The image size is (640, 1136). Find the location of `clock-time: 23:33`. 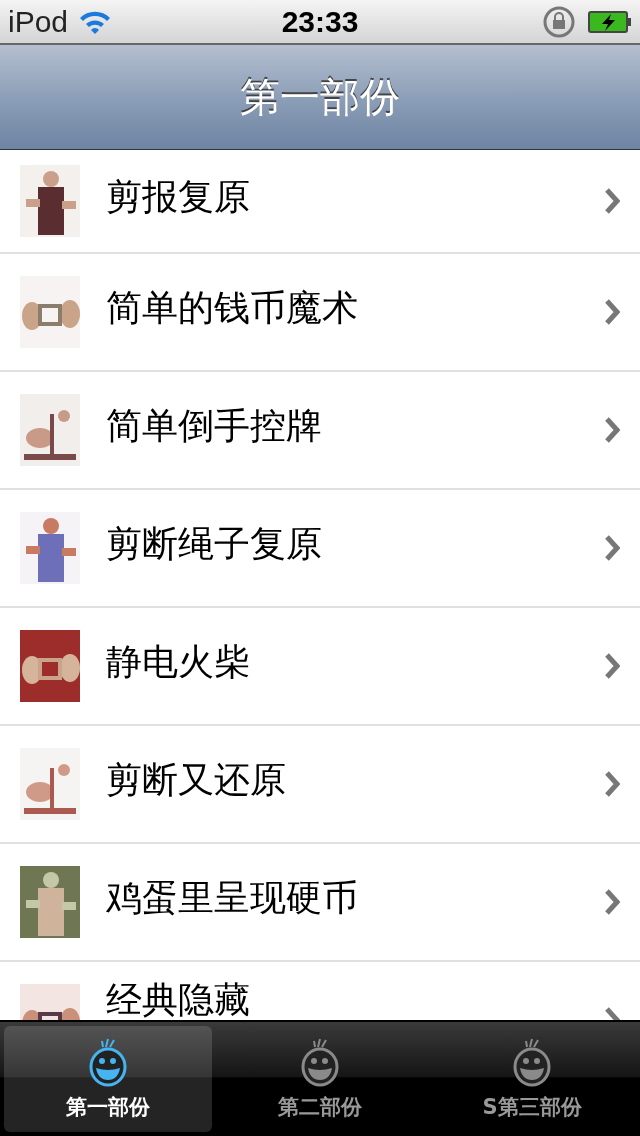

clock-time: 23:33 is located at coordinates (320, 21).